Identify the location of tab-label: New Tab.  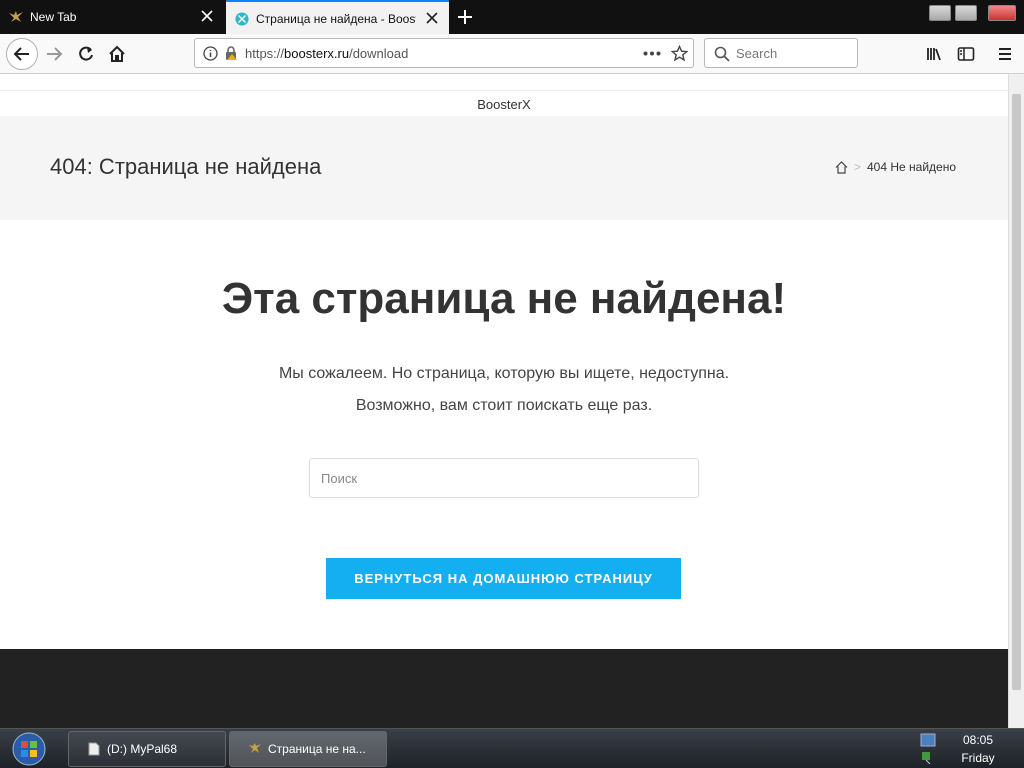
(53, 17).